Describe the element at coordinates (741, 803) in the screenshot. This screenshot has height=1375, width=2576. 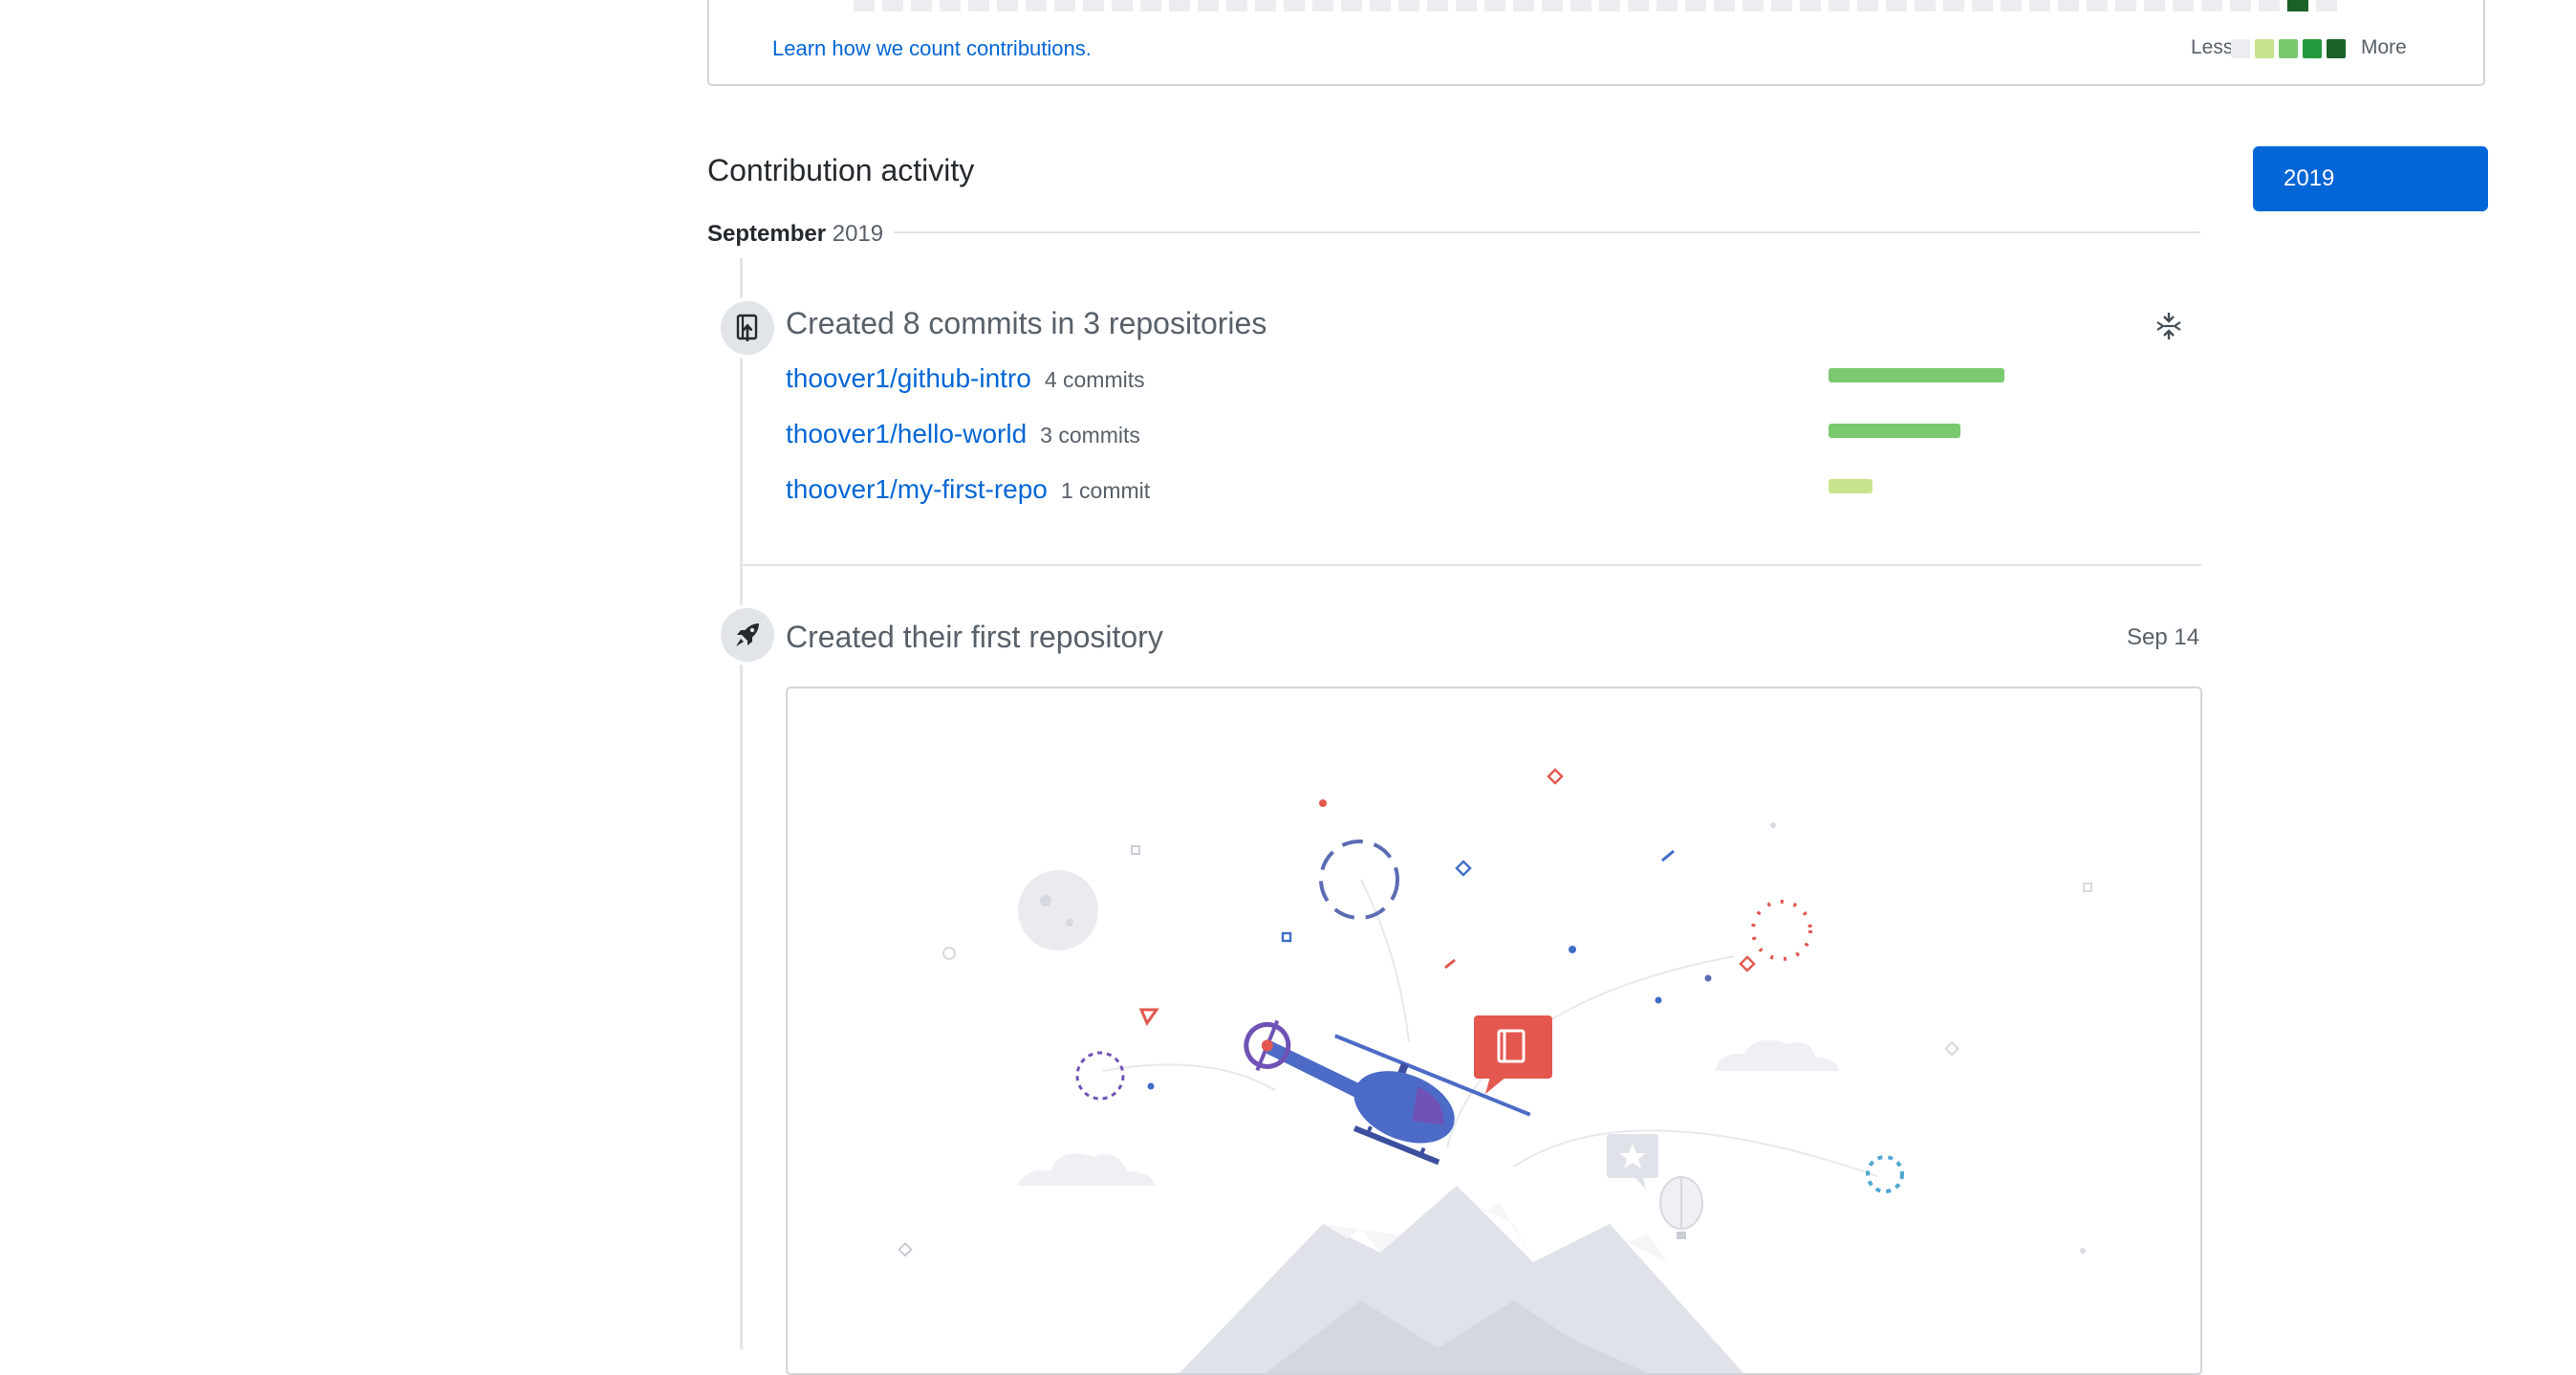
I see `timeline-line` at that location.